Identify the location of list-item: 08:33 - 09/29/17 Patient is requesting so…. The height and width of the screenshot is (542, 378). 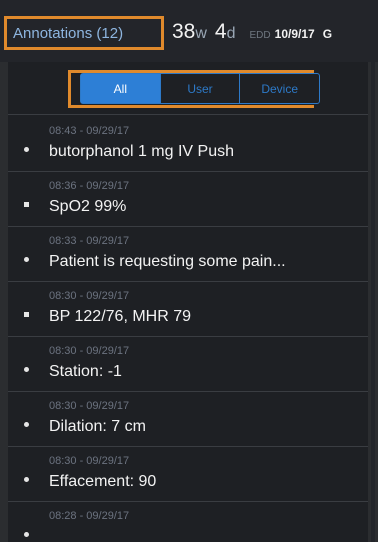
(188, 254).